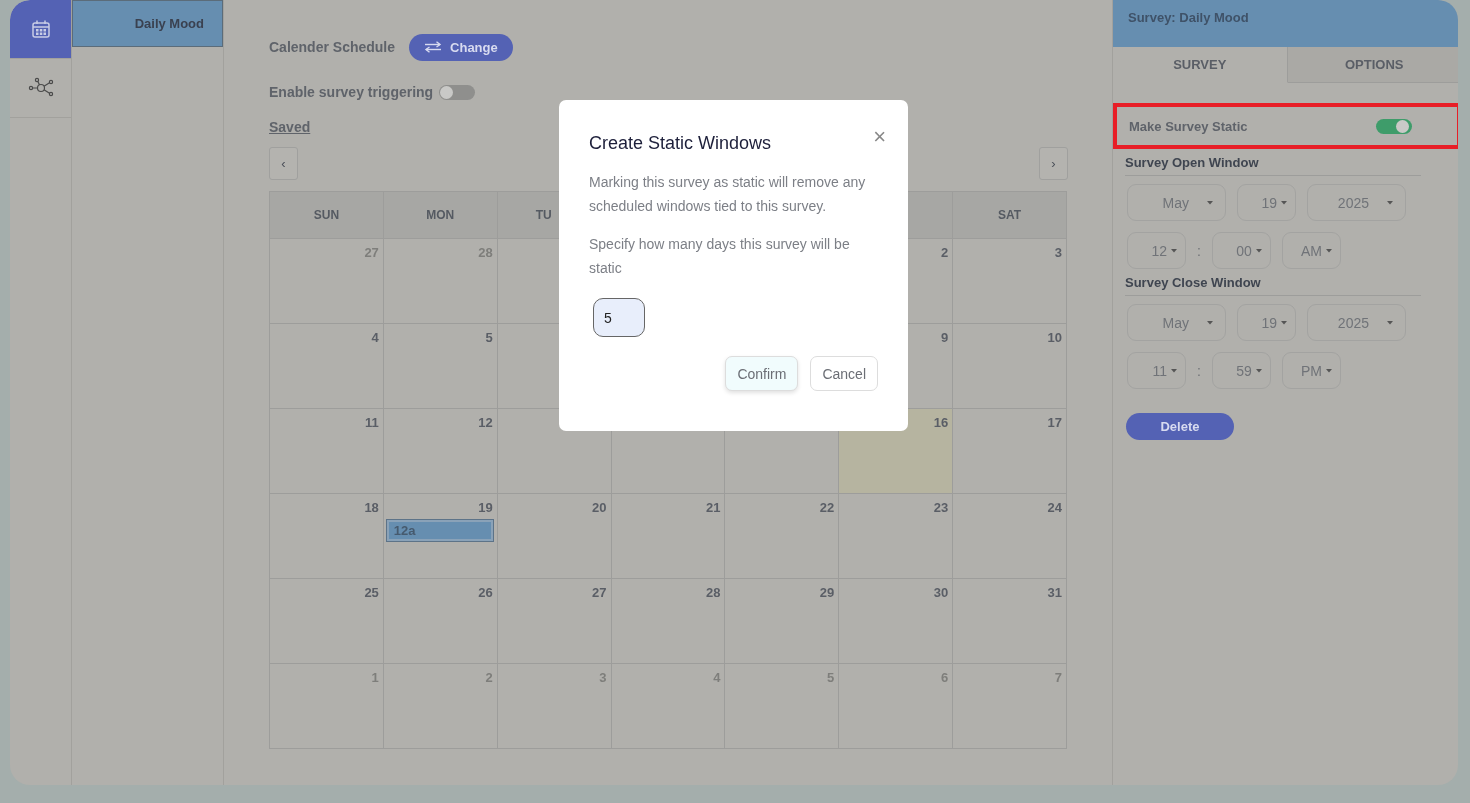  What do you see at coordinates (290, 127) in the screenshot?
I see `saved-link: Saved` at bounding box center [290, 127].